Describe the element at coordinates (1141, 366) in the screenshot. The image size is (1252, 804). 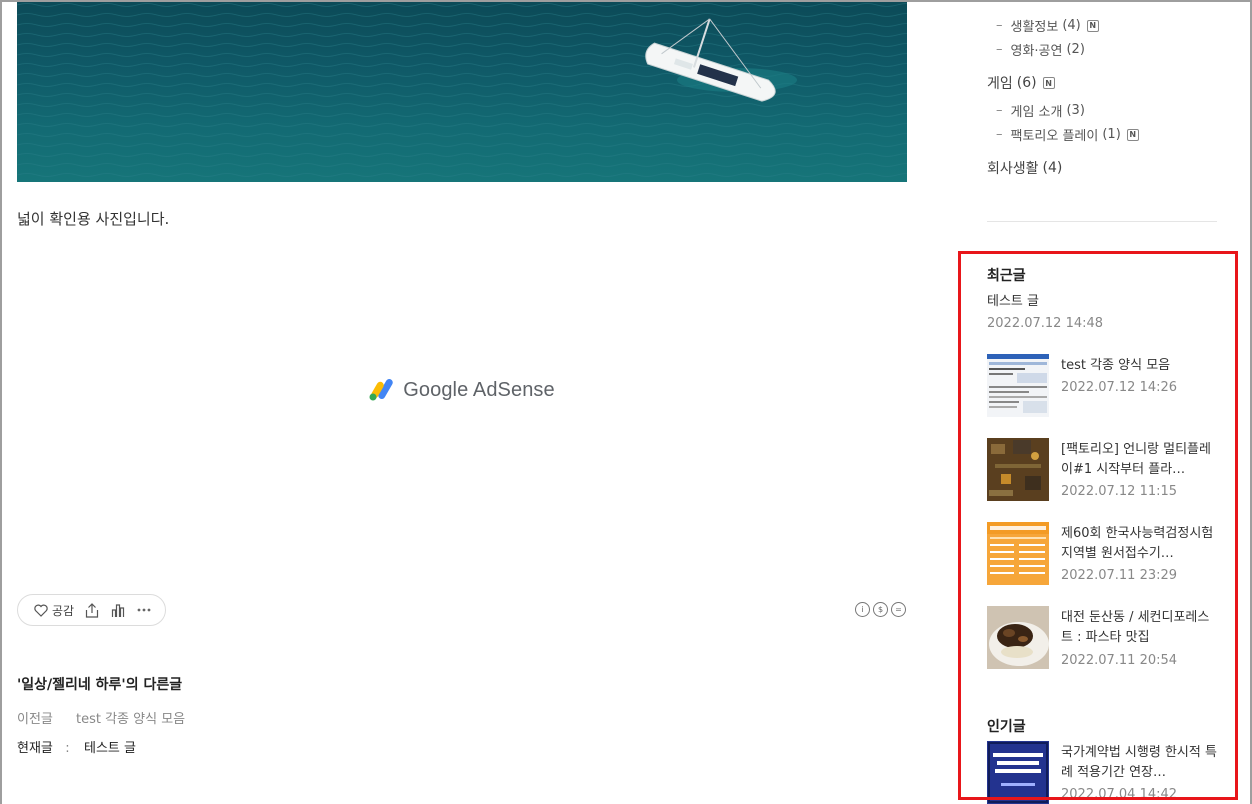
I see `recent-post-title: test 각종 양식 모음` at that location.